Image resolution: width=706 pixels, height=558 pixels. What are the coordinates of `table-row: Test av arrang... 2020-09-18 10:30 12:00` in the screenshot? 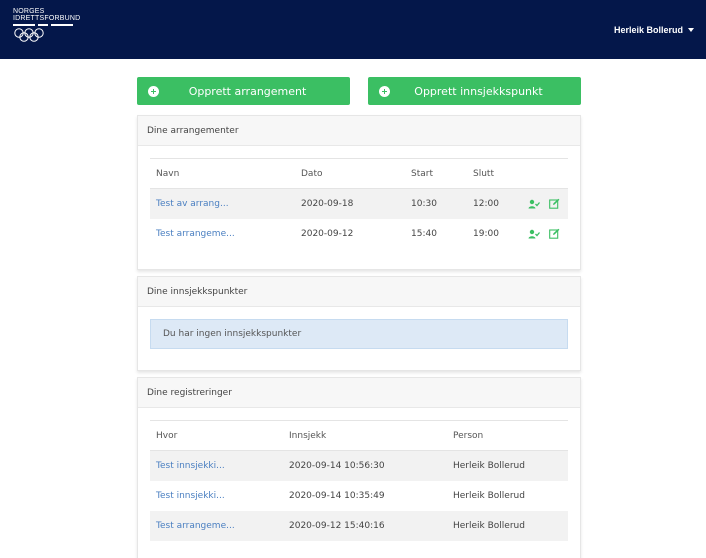 It's located at (359, 203).